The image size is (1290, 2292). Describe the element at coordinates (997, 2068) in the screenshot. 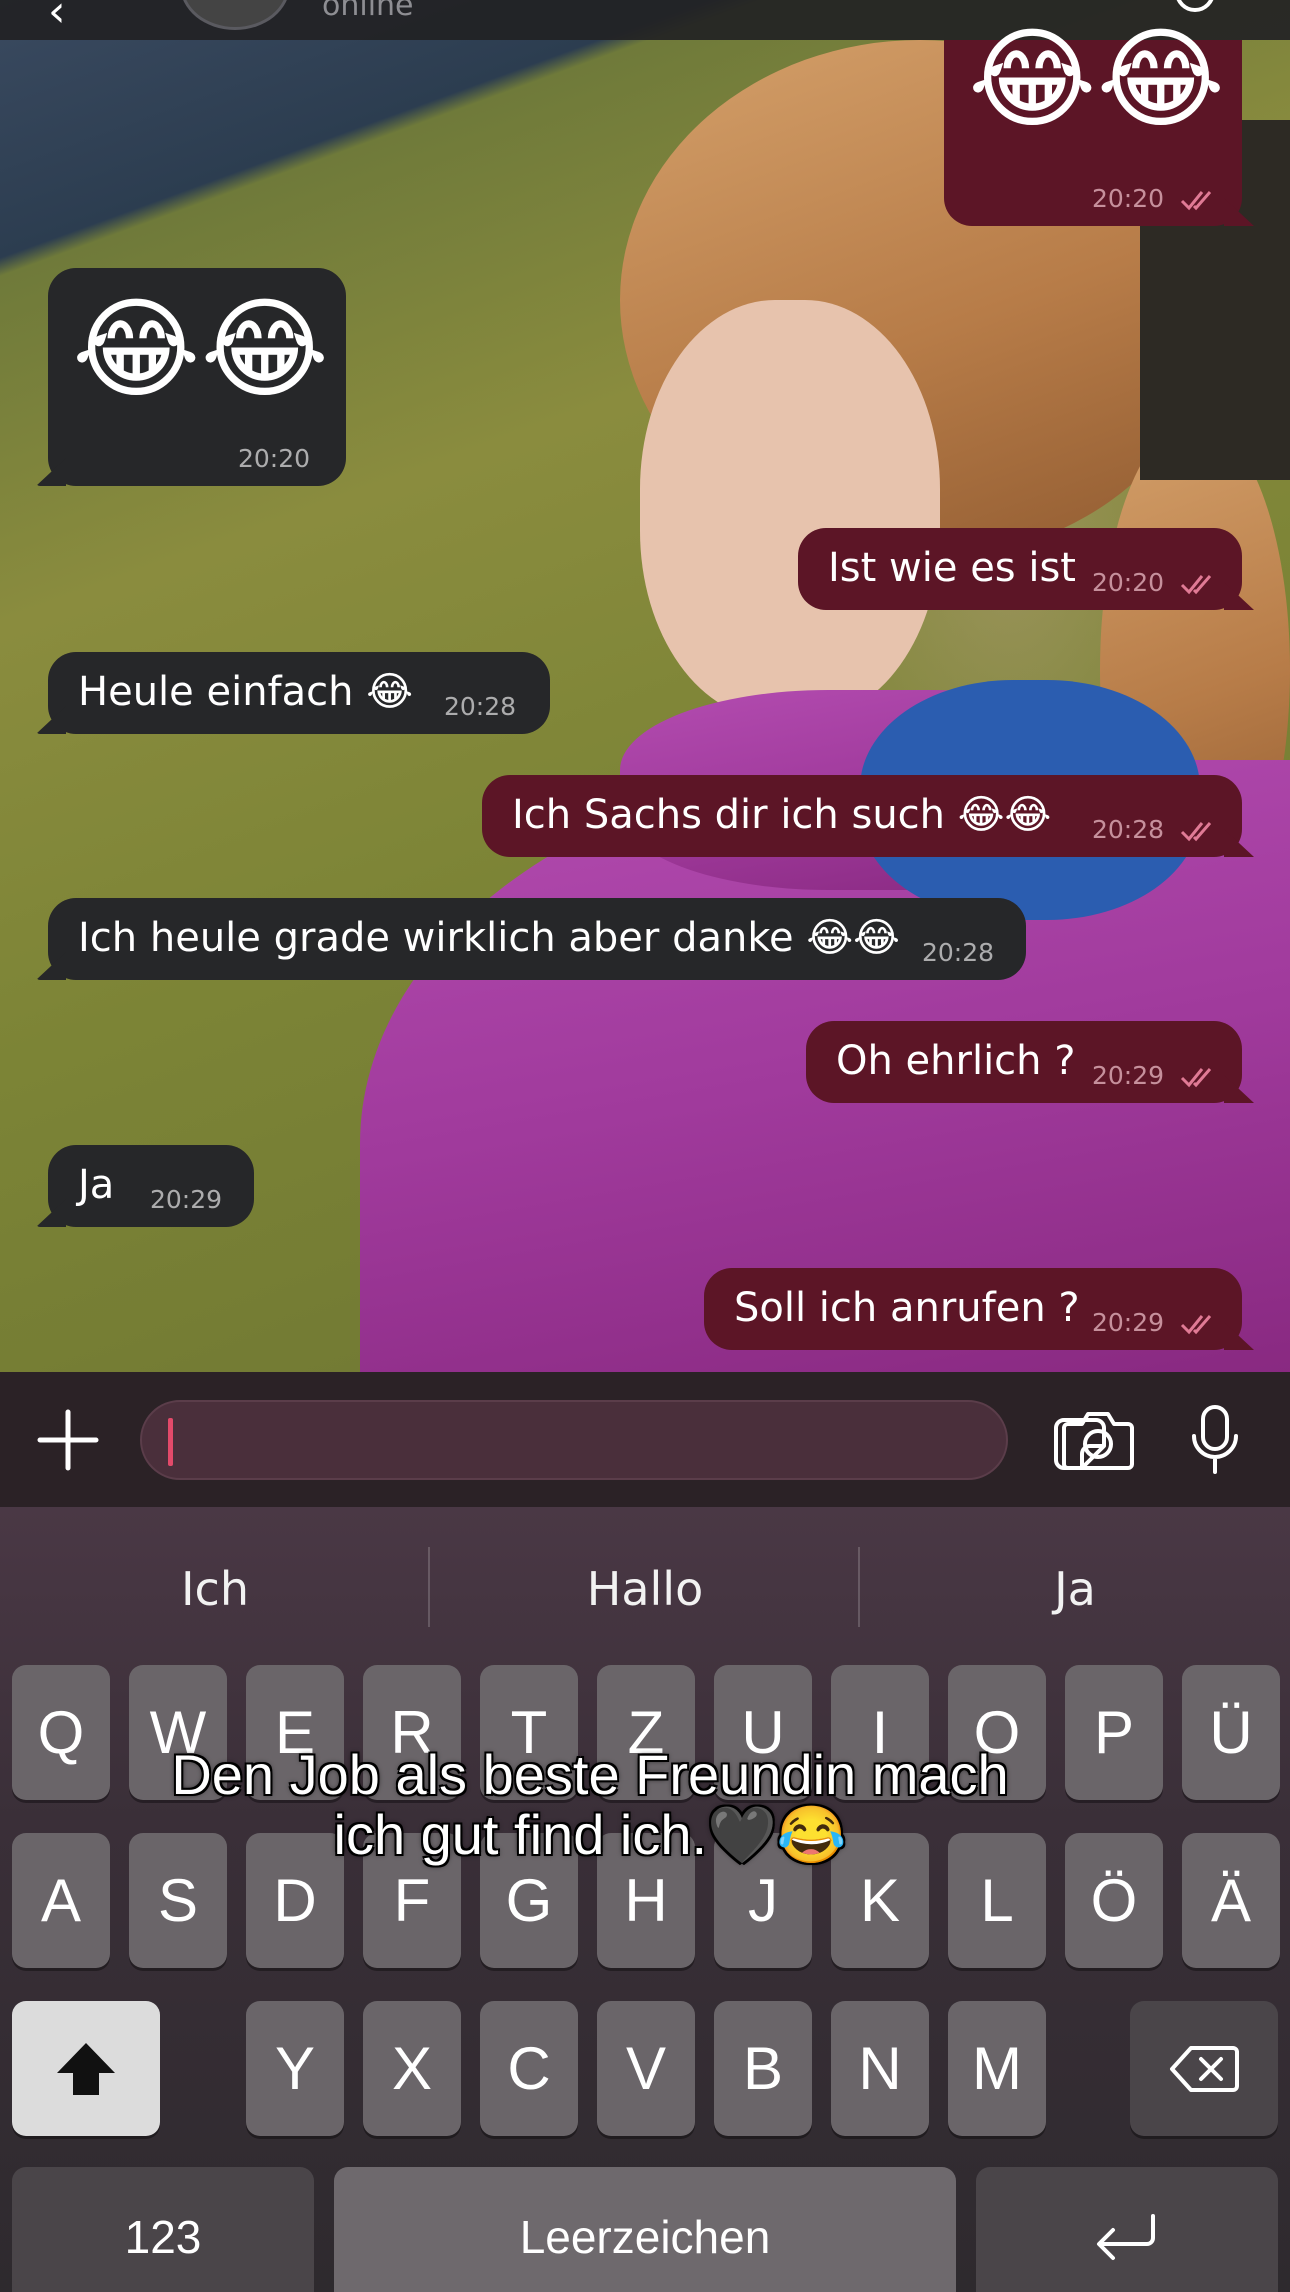

I see `key-m: M` at that location.